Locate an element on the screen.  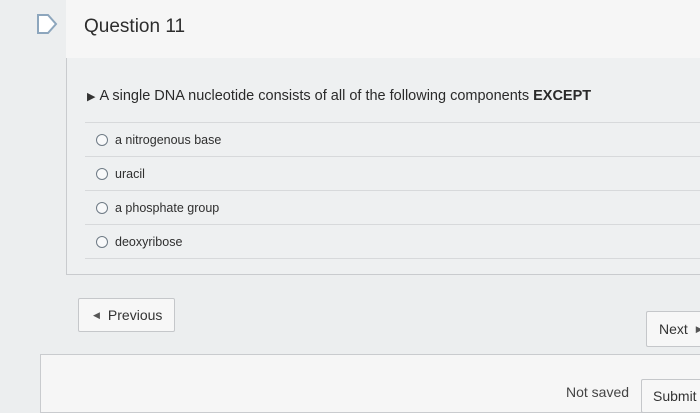
answer-option: a nitrogenous base is located at coordinates (392, 139).